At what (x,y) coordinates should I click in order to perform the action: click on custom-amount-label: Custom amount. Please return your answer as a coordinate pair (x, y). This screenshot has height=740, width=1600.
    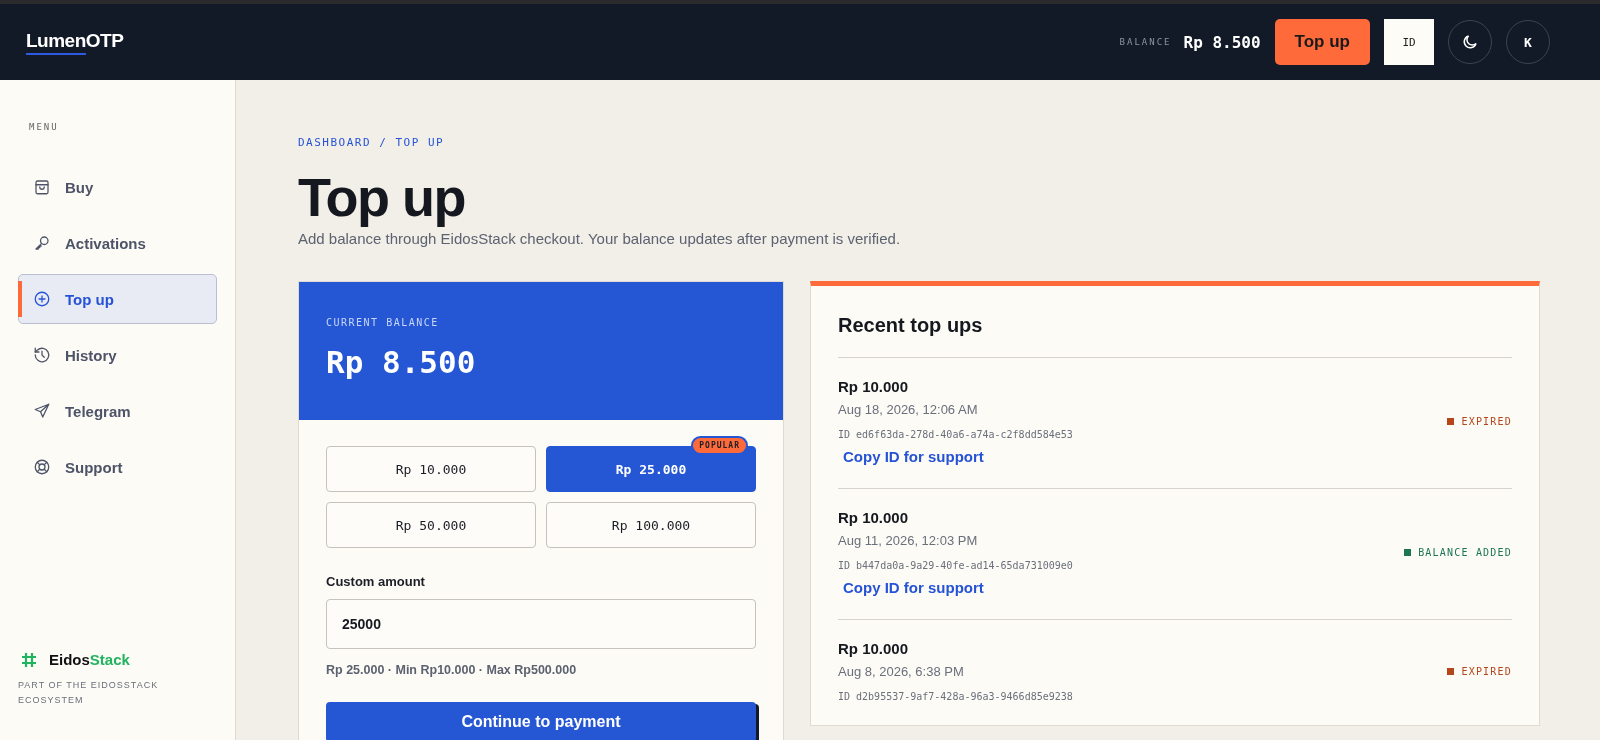
    Looking at the image, I should click on (375, 581).